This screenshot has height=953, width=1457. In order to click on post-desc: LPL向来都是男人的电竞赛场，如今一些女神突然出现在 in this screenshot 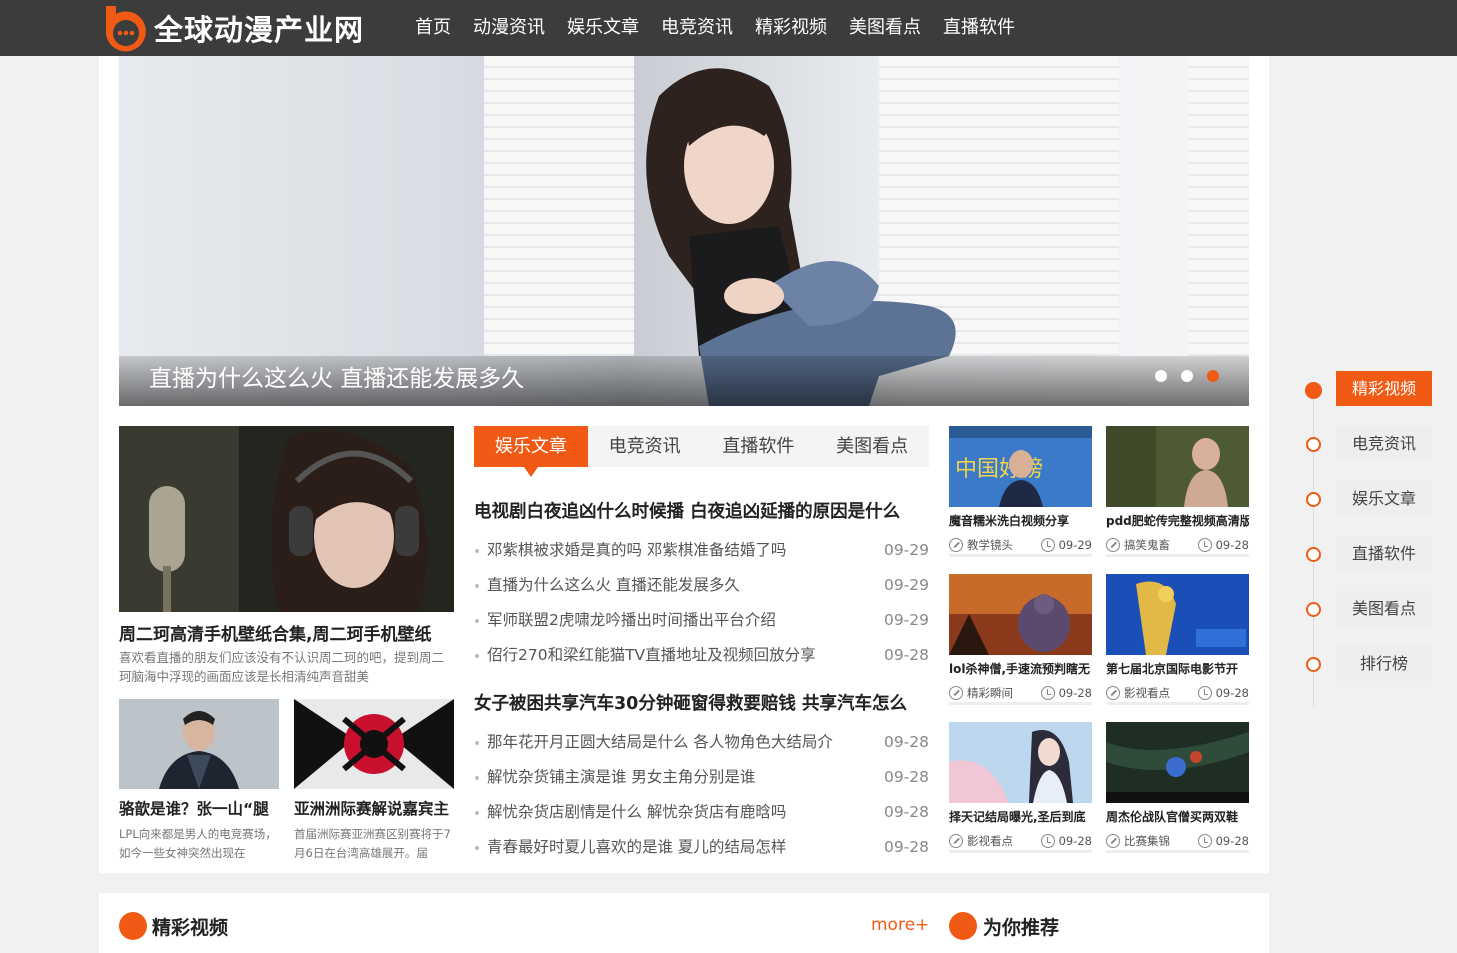, I will do `click(198, 843)`.